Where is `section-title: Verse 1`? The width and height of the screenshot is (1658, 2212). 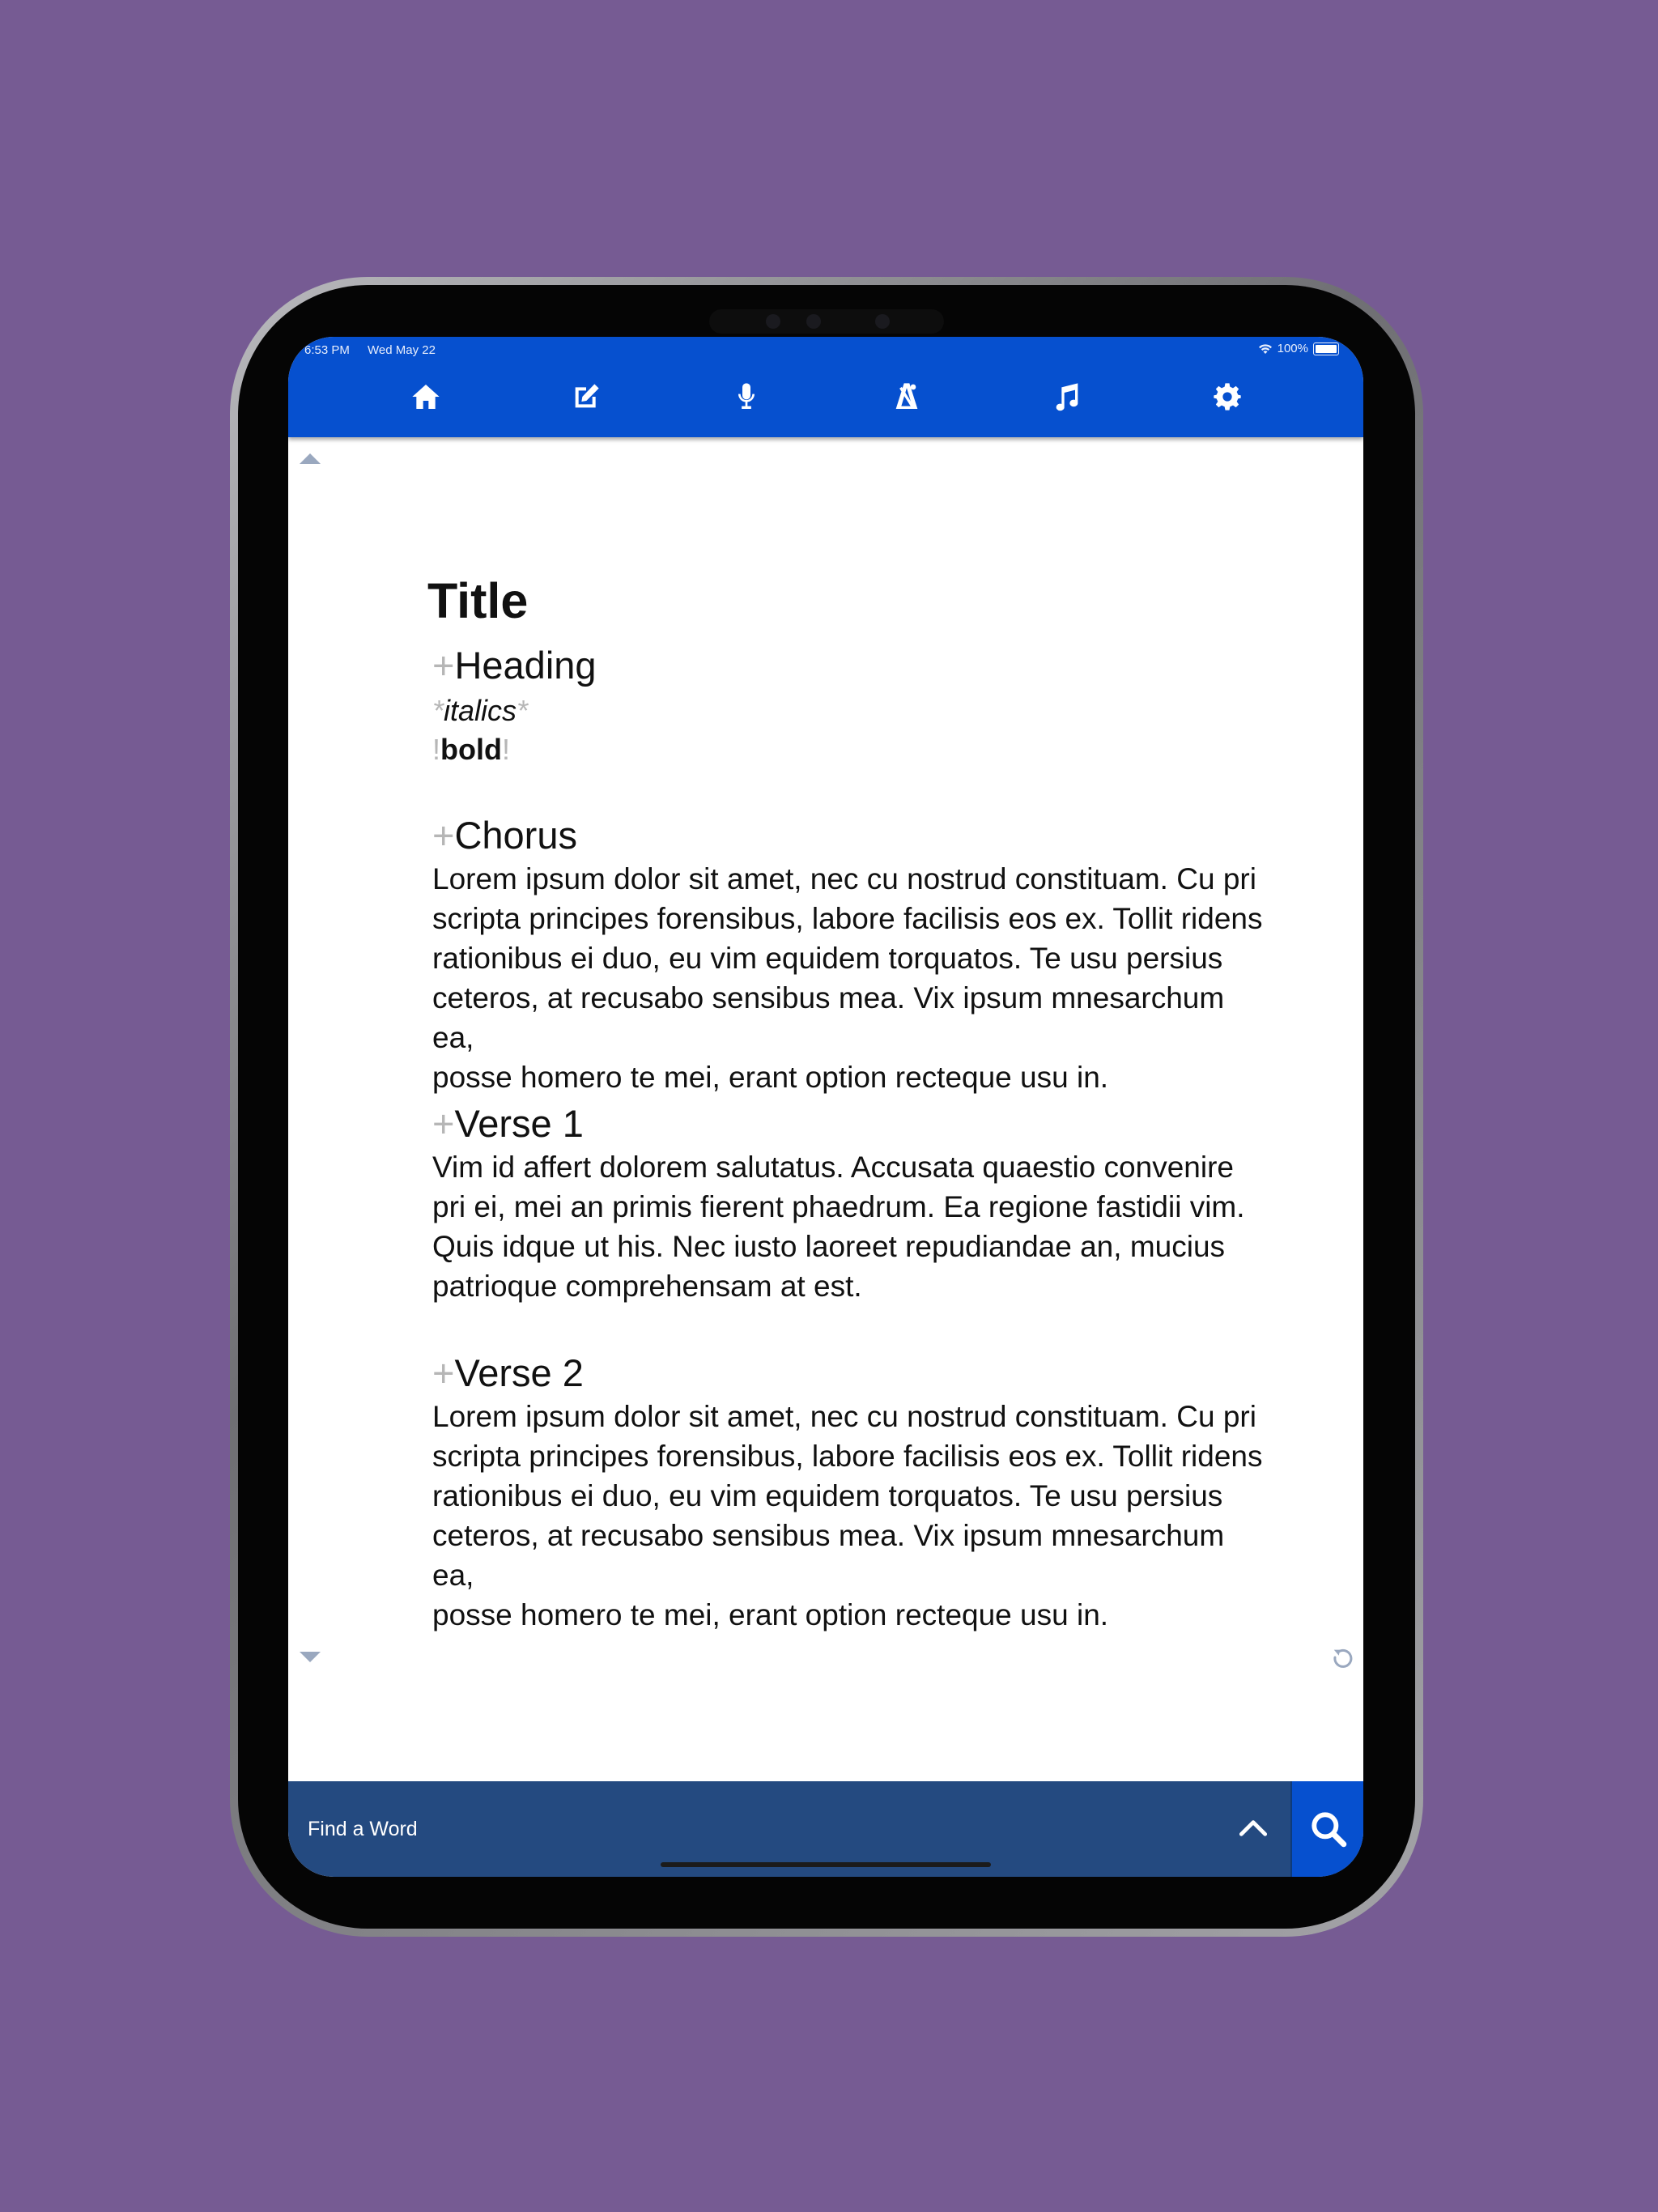 section-title: Verse 1 is located at coordinates (519, 1123).